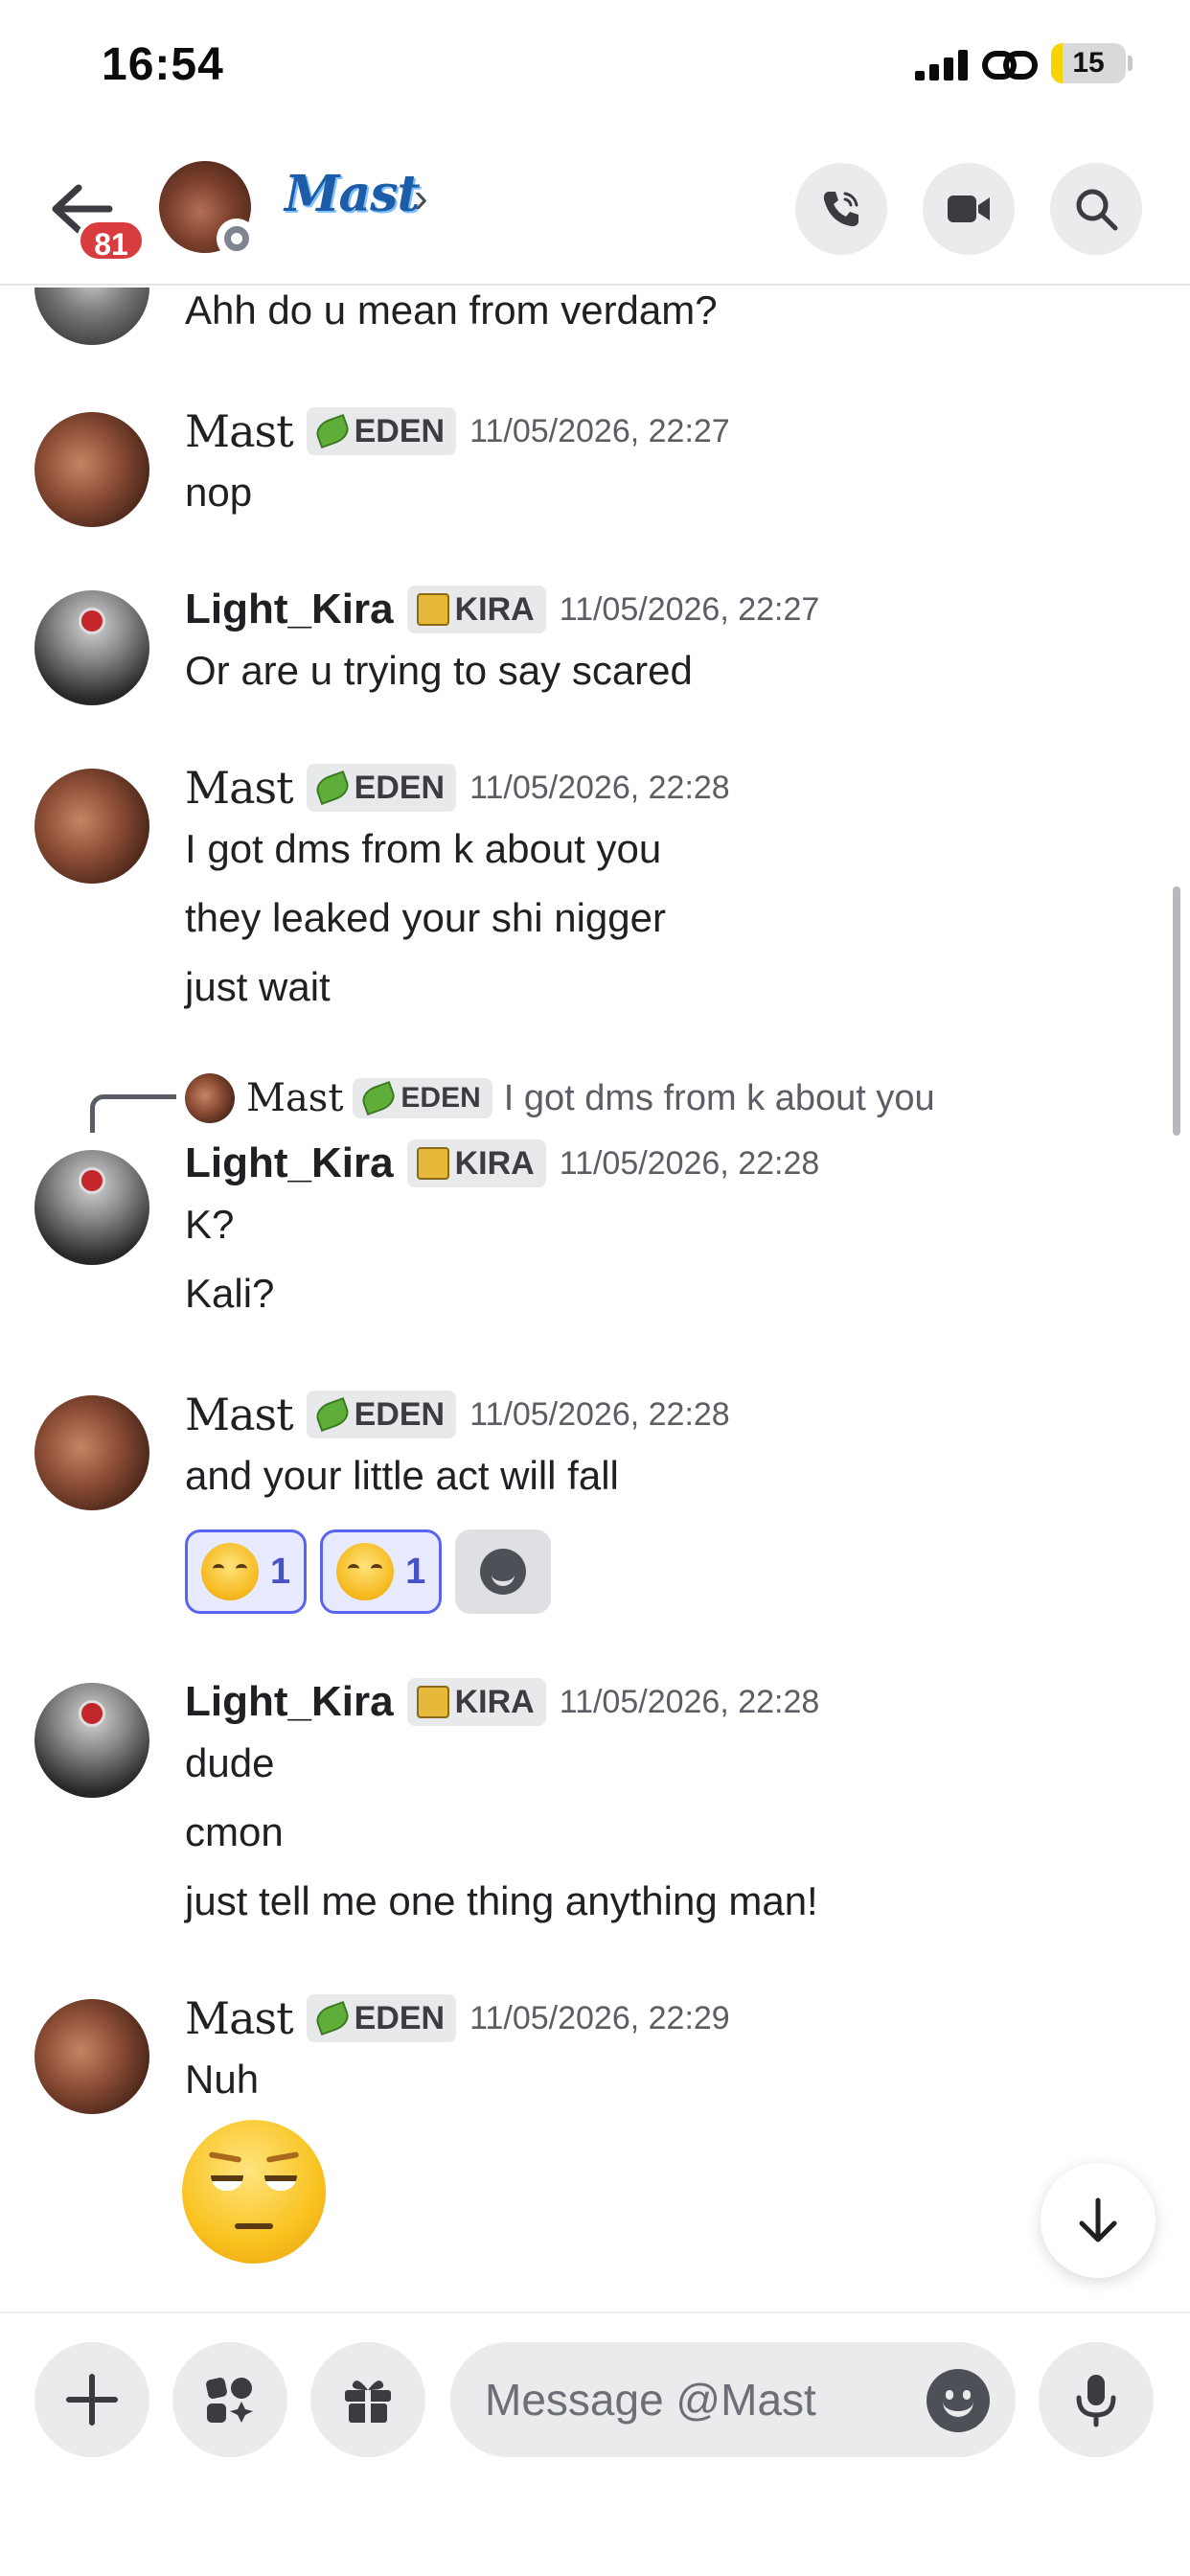 Image resolution: width=1190 pixels, height=2576 pixels. Describe the element at coordinates (247, 1572) in the screenshot. I see `reaction-joy: 1` at that location.